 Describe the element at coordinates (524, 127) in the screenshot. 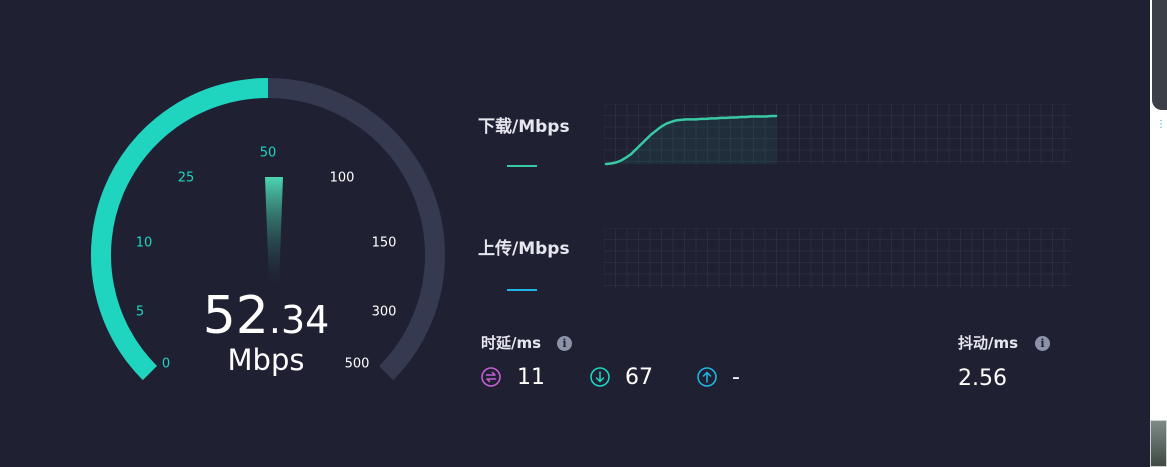

I see `download-label: 下载/Mbps` at that location.